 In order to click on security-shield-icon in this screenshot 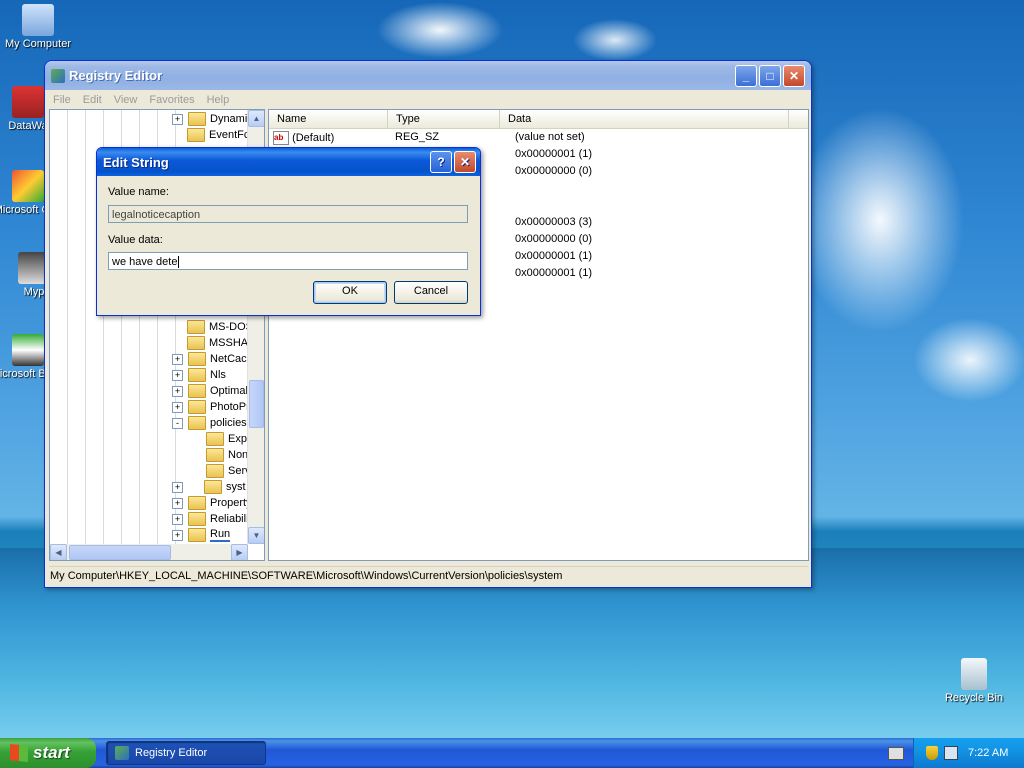, I will do `click(932, 753)`.